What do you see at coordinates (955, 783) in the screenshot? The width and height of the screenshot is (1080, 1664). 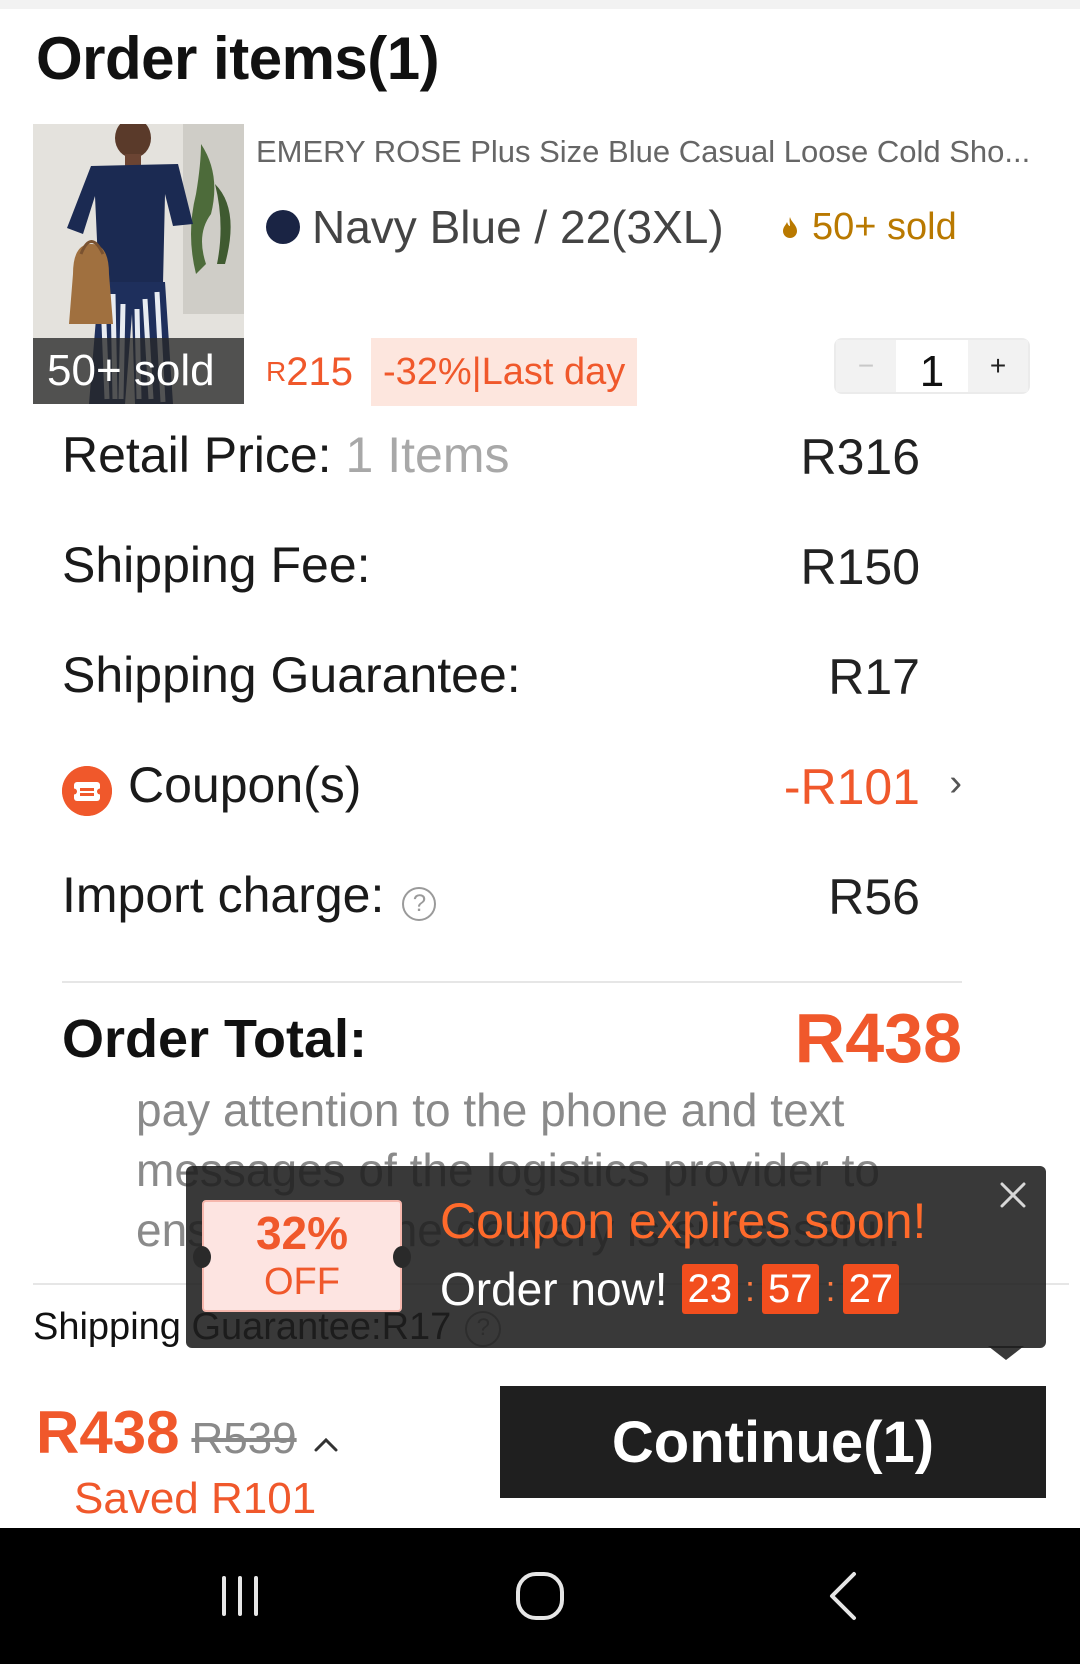 I see `chevron-right-icon: ›` at bounding box center [955, 783].